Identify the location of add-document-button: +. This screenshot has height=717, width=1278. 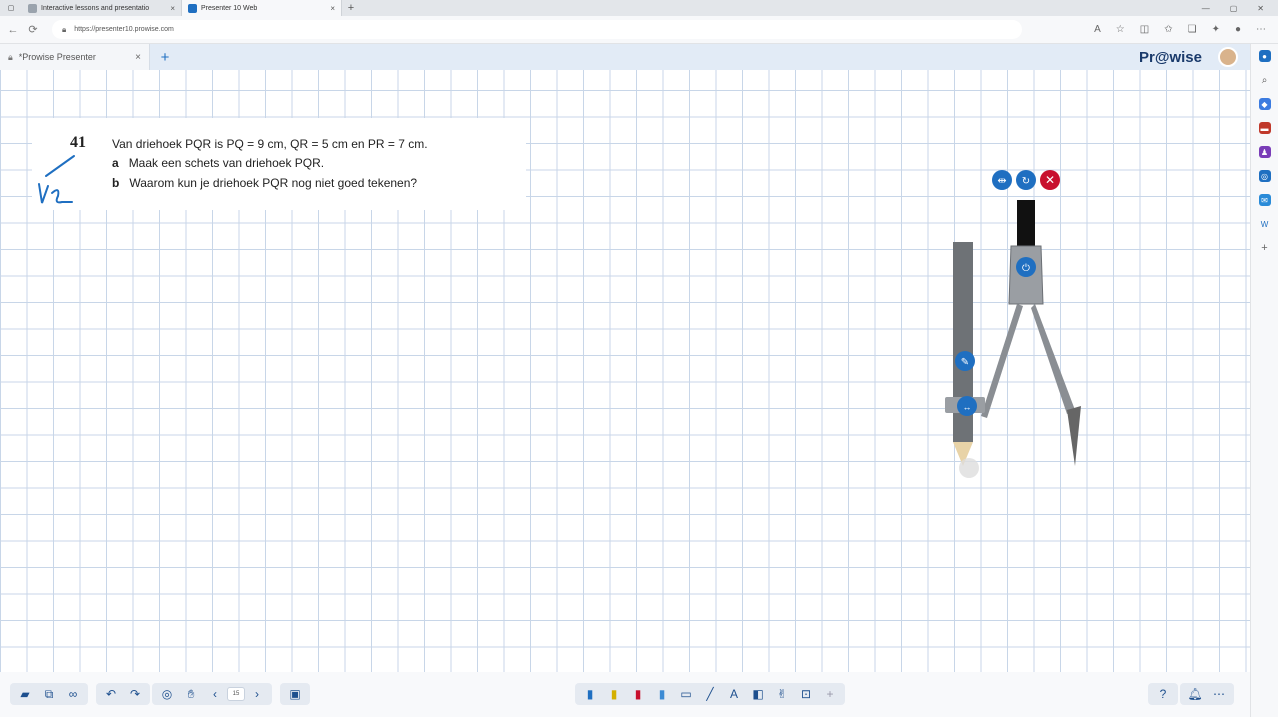
(165, 57).